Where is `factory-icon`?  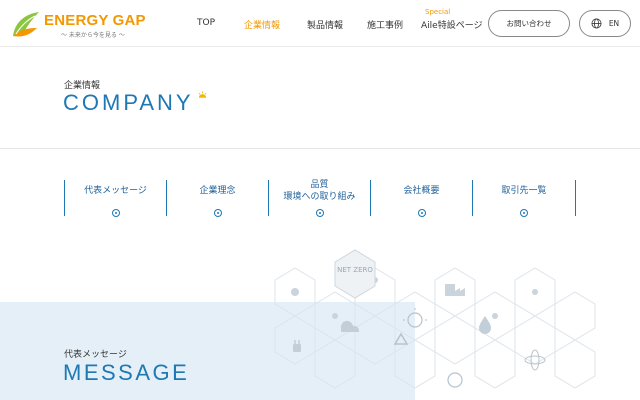
factory-icon is located at coordinates (455, 290).